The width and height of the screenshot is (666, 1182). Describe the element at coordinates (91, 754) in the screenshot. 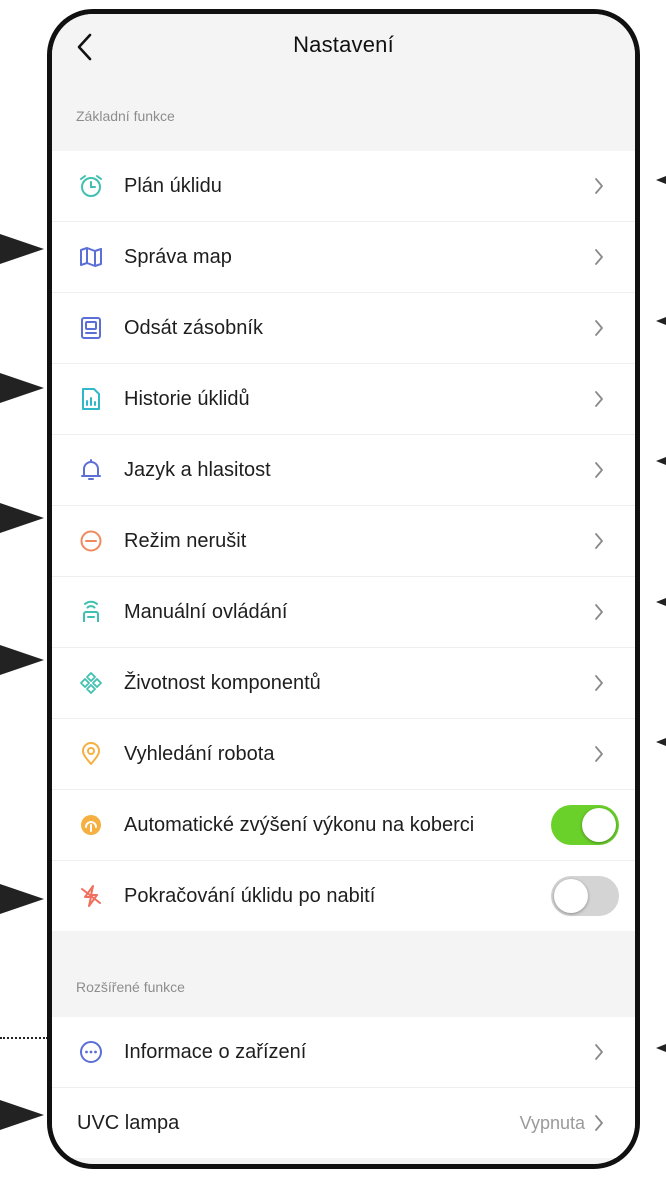

I see `location-pin-icon` at that location.